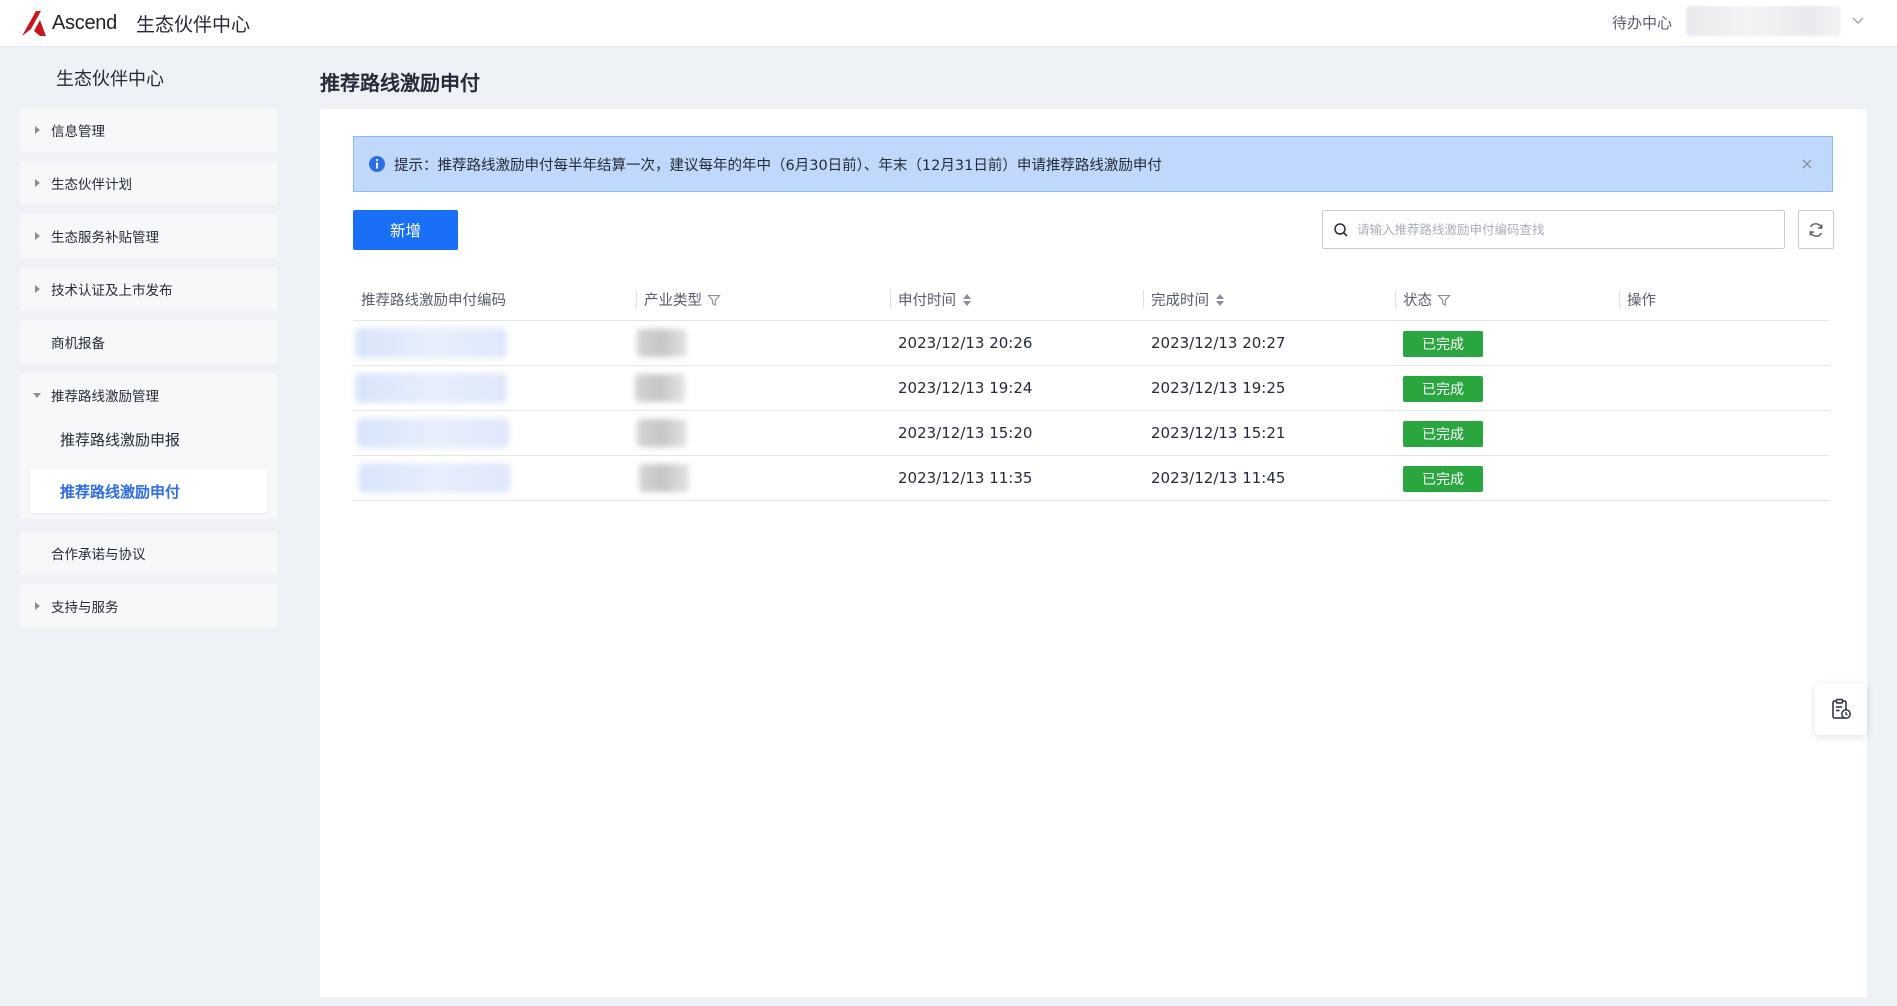 The width and height of the screenshot is (1897, 1006). I want to click on sidebar-item-certification: 技术认证及上市发布, so click(148, 289).